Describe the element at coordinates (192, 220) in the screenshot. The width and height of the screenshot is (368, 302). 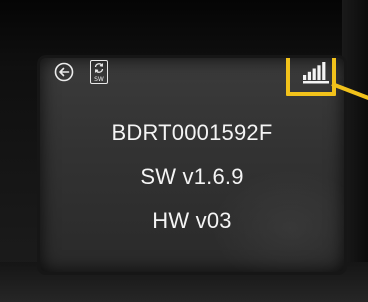
I see `hardware-version: HW v03` at that location.